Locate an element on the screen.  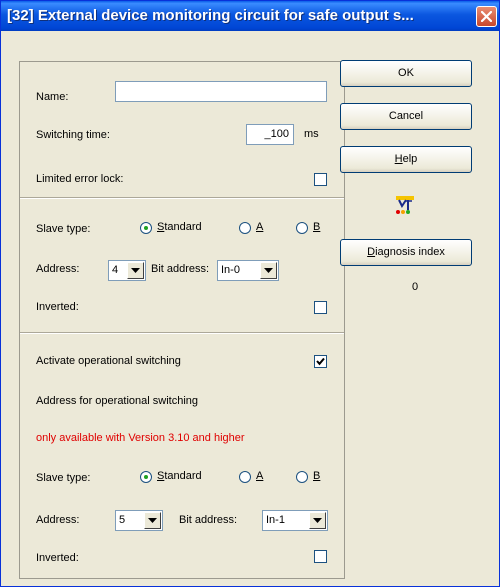
address-select: 4 is located at coordinates (127, 270).